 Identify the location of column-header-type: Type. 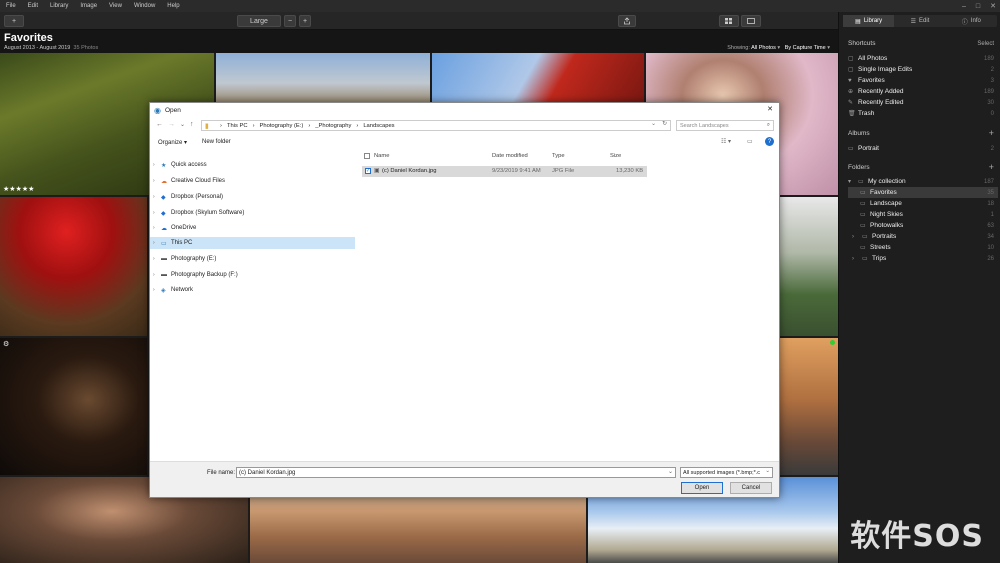
(558, 156).